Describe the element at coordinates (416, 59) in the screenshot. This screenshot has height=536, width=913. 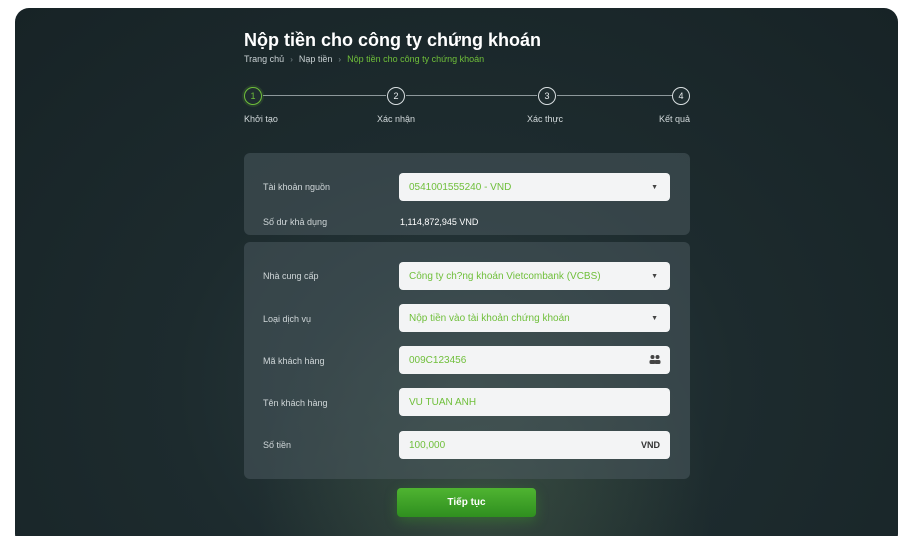
I see `breadcrumb-current: Nộp tiền cho công ty chứng khoán` at that location.